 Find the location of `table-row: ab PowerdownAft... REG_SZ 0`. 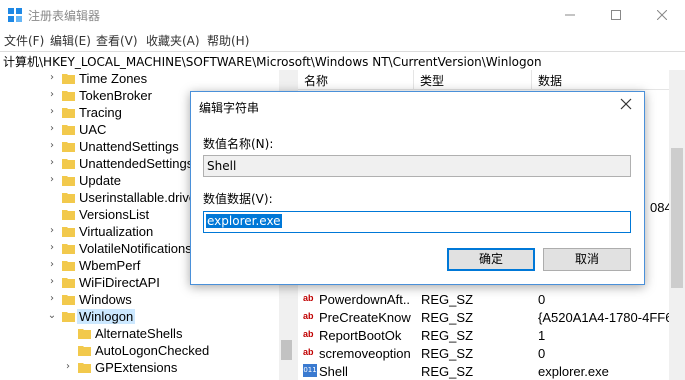

table-row: ab PowerdownAft... REG_SZ 0 is located at coordinates (491, 299).